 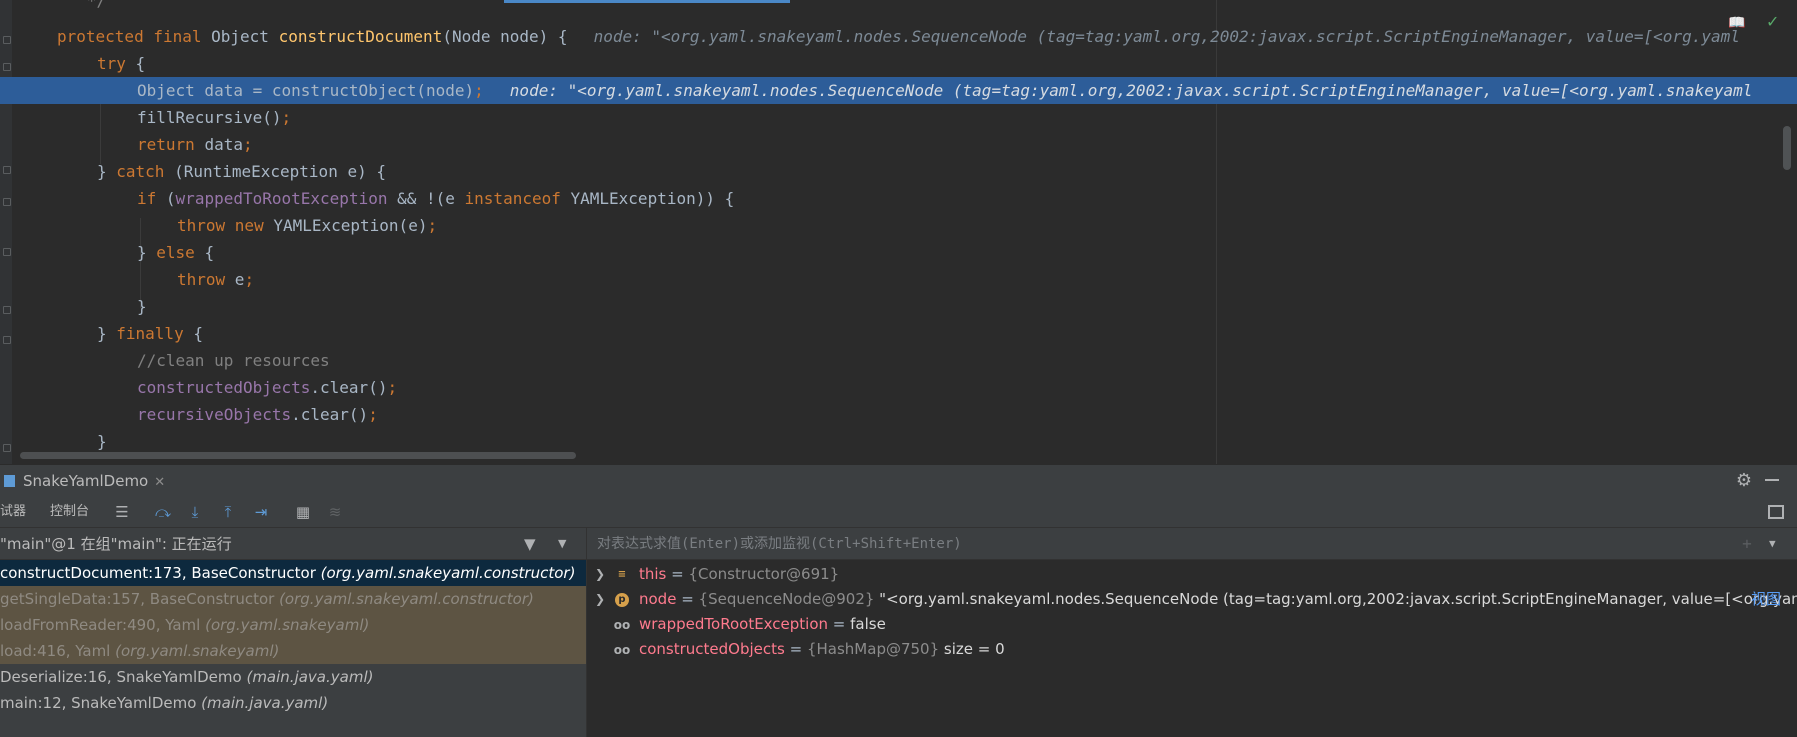 I want to click on step-out-icon: ⤒, so click(x=228, y=512).